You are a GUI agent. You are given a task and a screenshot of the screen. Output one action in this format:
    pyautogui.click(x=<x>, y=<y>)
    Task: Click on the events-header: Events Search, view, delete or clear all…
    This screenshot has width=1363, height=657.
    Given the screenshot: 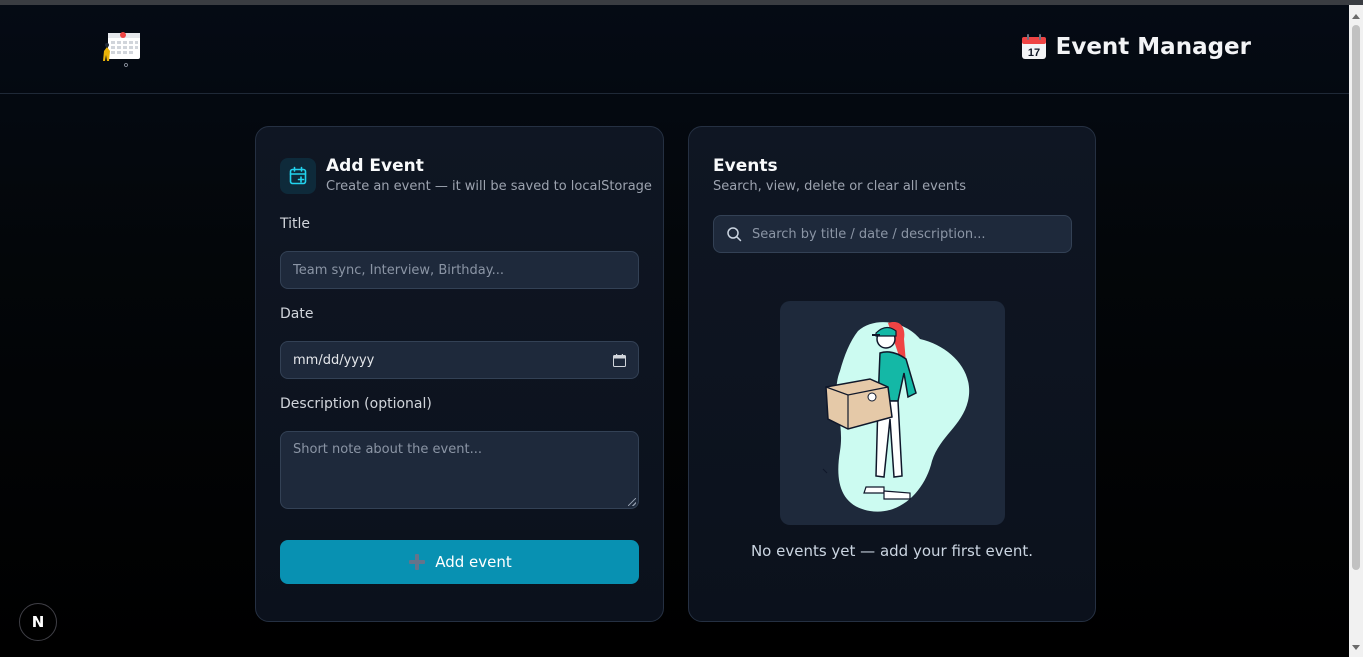 What is the action you would take?
    pyautogui.click(x=839, y=174)
    